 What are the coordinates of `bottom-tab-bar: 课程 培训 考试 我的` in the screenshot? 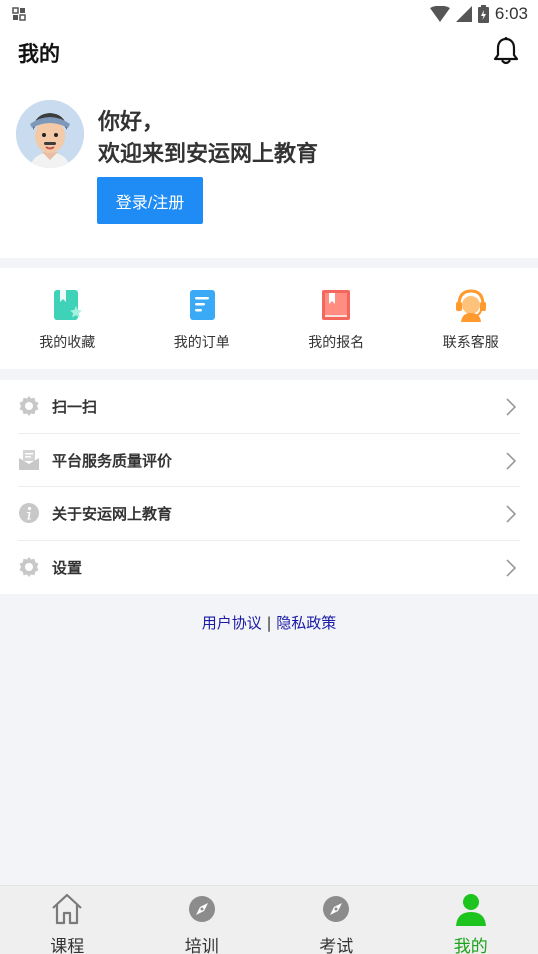 It's located at (269, 919).